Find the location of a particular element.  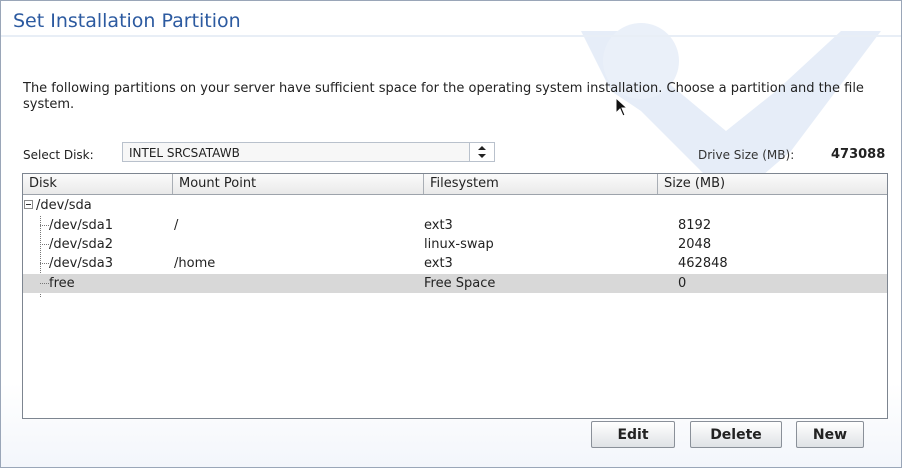

table-header: Disk Mount Point Filesystem Size (MB) is located at coordinates (455, 184).